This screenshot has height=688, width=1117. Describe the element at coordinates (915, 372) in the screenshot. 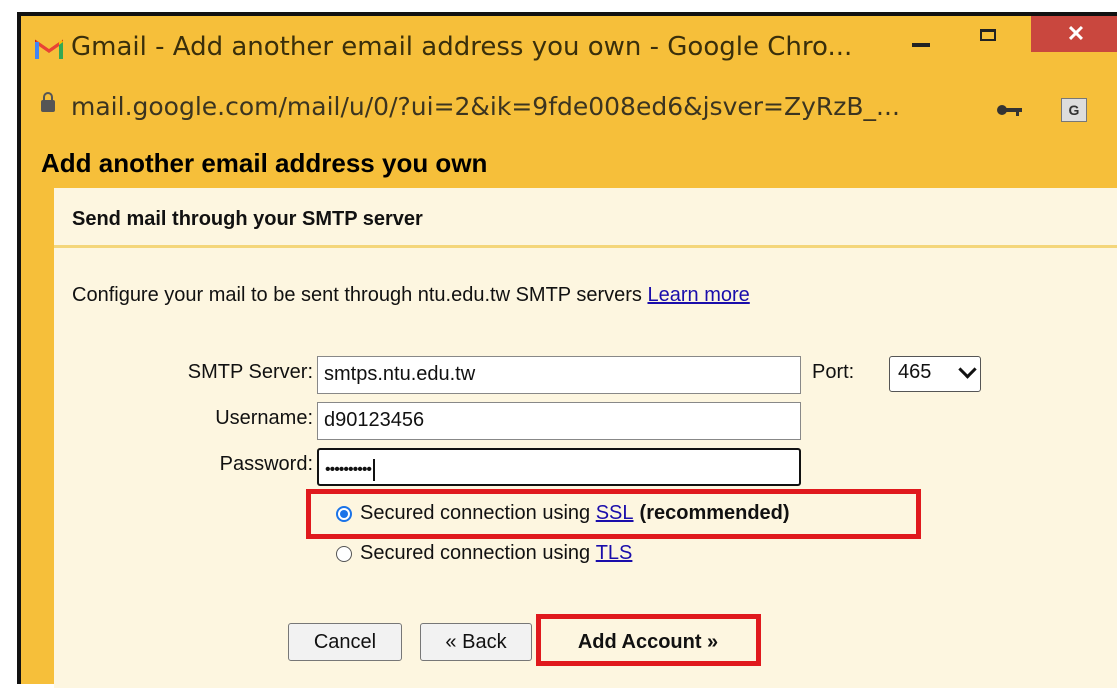

I see `port-value: 465` at that location.